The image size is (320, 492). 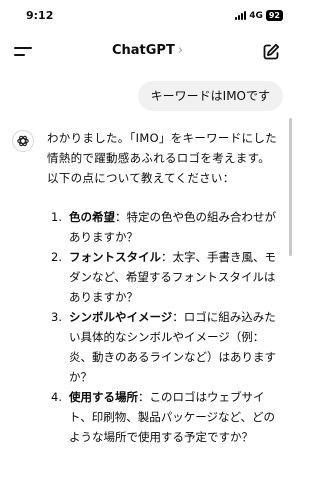 What do you see at coordinates (103, 397) in the screenshot?
I see `list-item-title: 使用する場所` at bounding box center [103, 397].